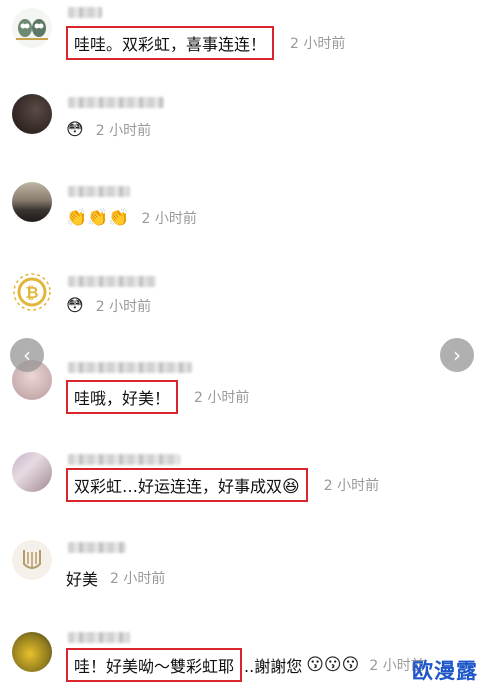 The image size is (484, 689). What do you see at coordinates (242, 120) in the screenshot?
I see `comment-item: 😳 2 小时前` at bounding box center [242, 120].